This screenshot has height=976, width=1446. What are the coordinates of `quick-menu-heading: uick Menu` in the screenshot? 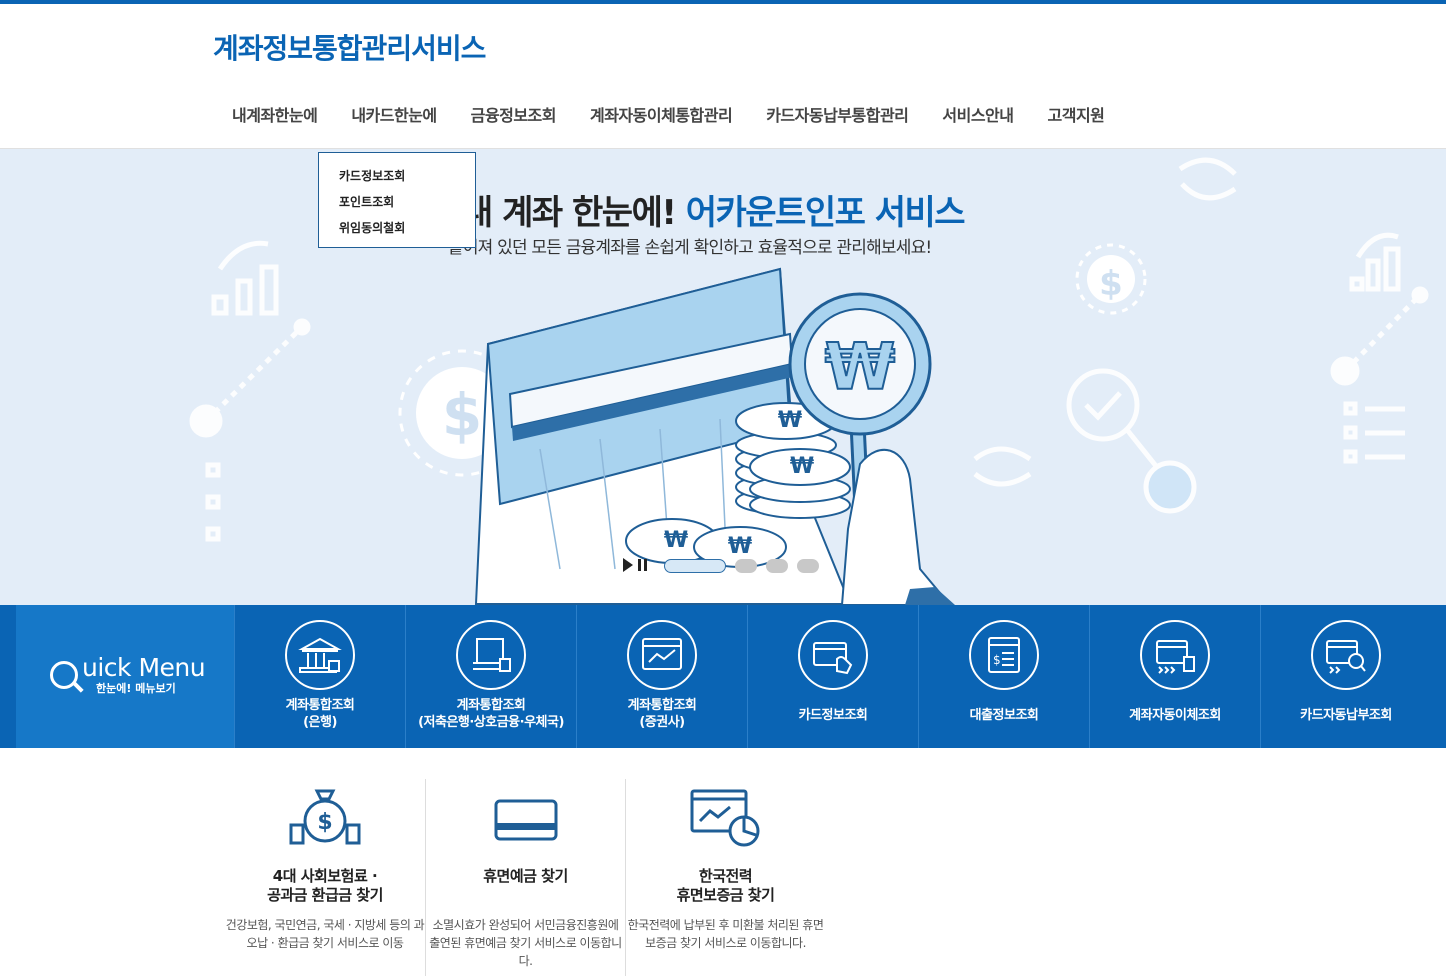 It's located at (144, 667).